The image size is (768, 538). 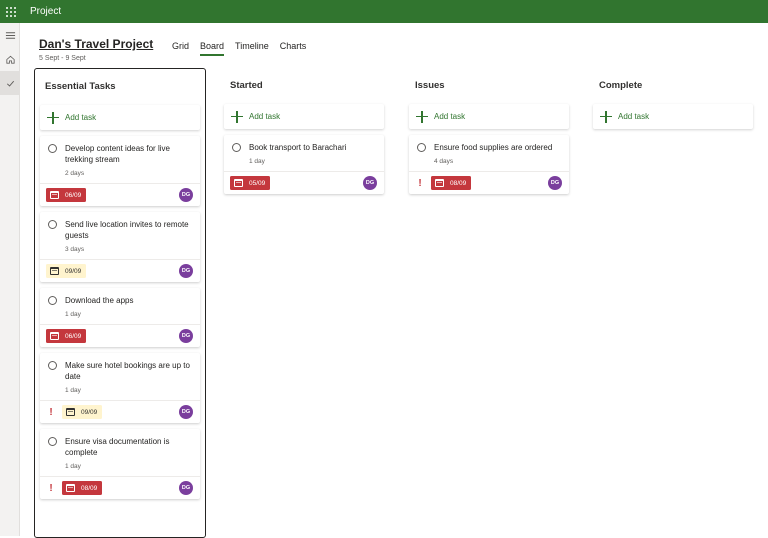 What do you see at coordinates (304, 164) in the screenshot?
I see `task-card: Book transport to Barachari 1 day 05/09 DG` at bounding box center [304, 164].